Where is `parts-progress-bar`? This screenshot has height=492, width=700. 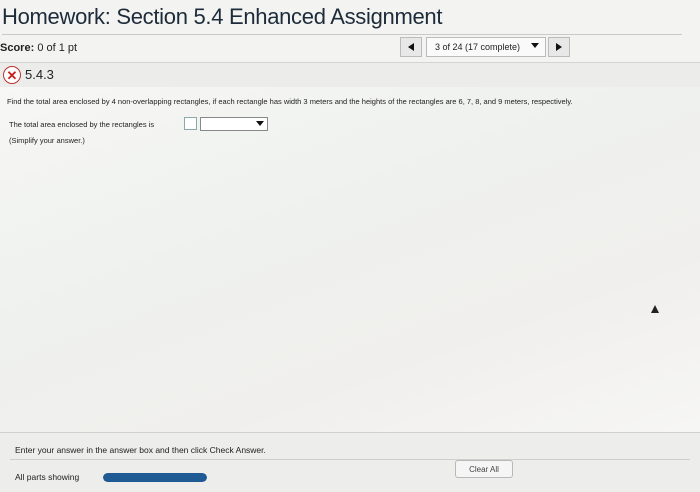 parts-progress-bar is located at coordinates (155, 477).